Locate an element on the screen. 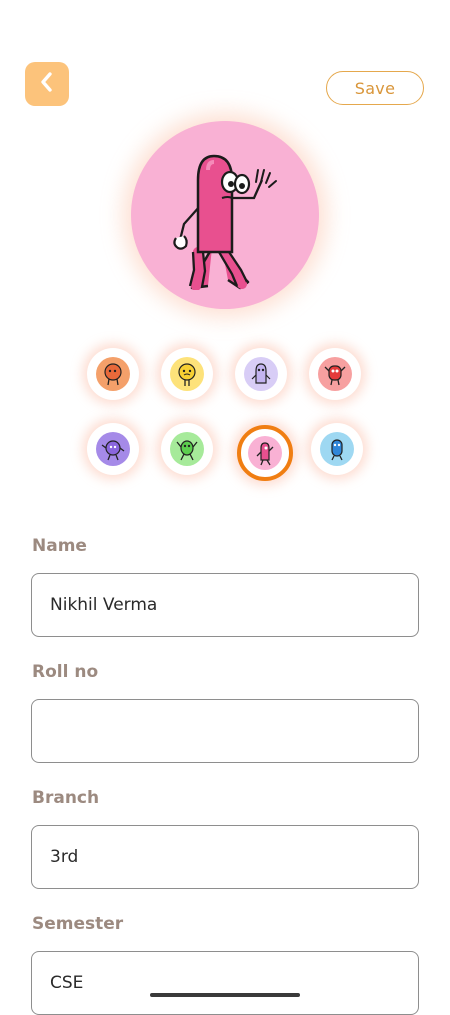  roll-no-field is located at coordinates (225, 731).